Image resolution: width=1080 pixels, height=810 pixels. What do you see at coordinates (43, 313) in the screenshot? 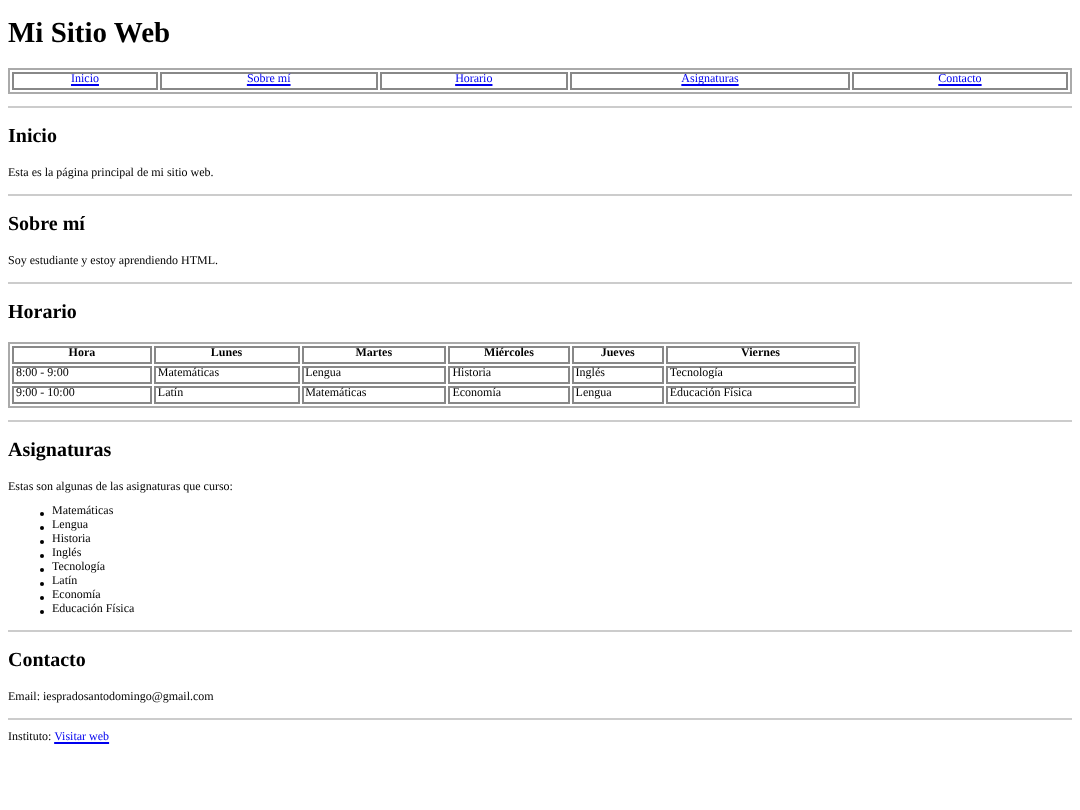
I see `section-heading: Horario` at bounding box center [43, 313].